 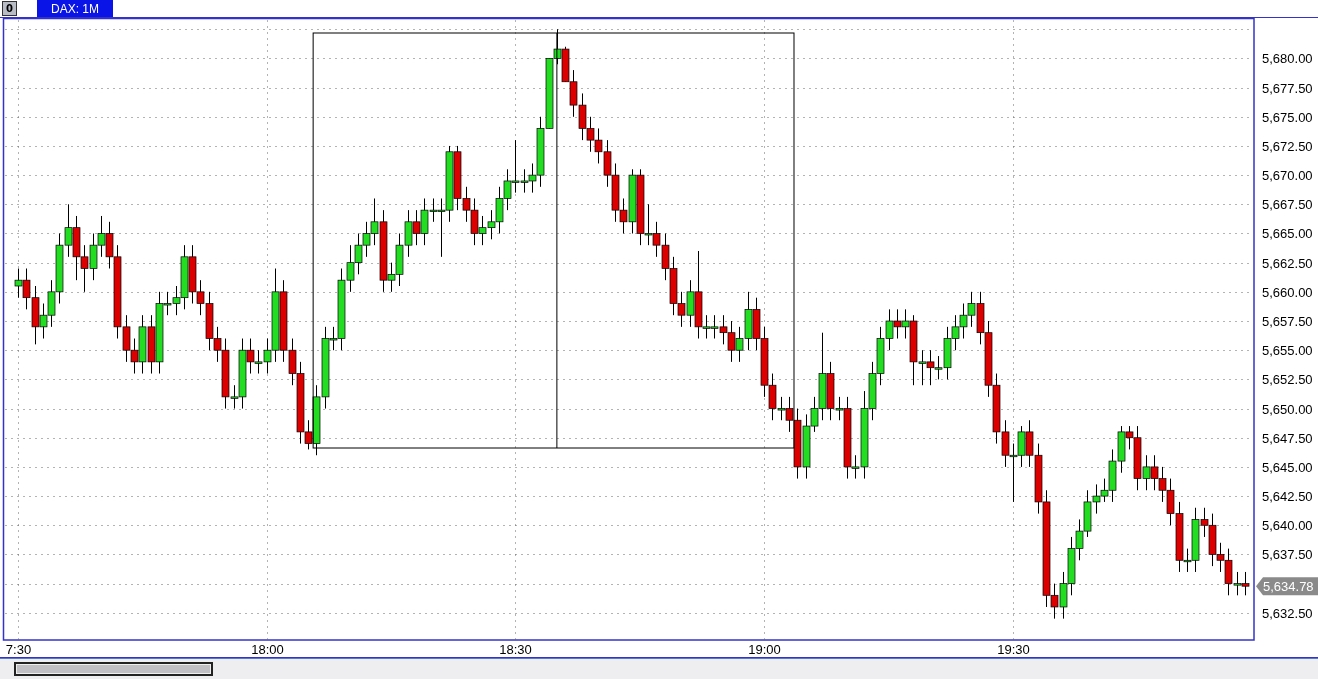 What do you see at coordinates (1287, 175) in the screenshot?
I see `axis-label: 5,670.00` at bounding box center [1287, 175].